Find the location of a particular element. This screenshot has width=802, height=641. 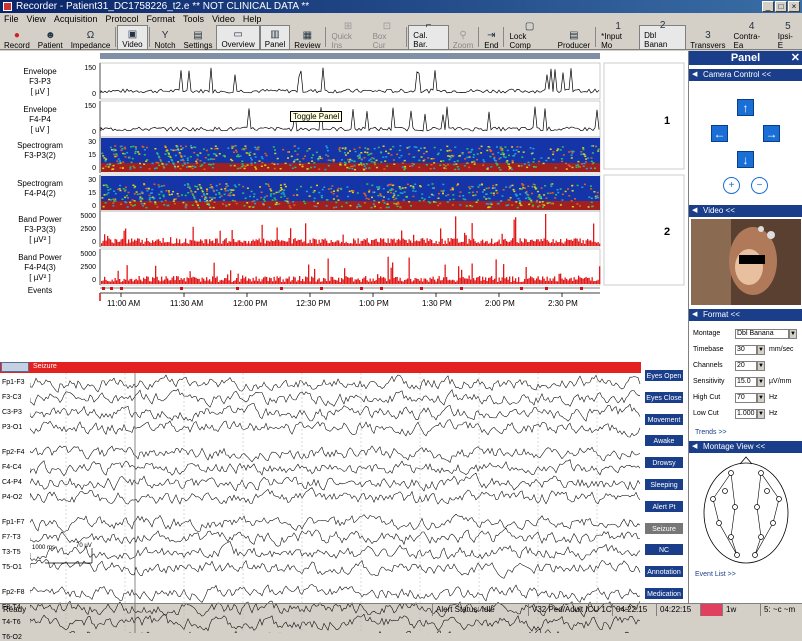

end-button: ⇥ End is located at coordinates (491, 37).